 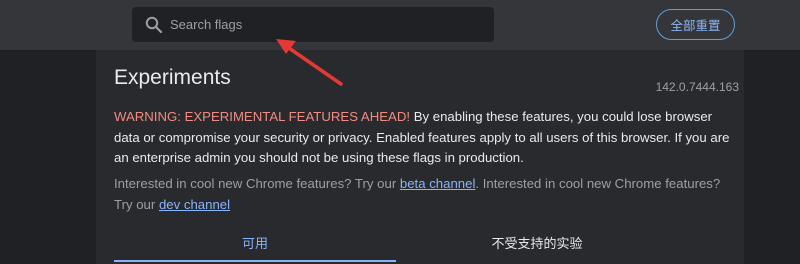 What do you see at coordinates (695, 24) in the screenshot?
I see `reset-all-button: 全部重置` at bounding box center [695, 24].